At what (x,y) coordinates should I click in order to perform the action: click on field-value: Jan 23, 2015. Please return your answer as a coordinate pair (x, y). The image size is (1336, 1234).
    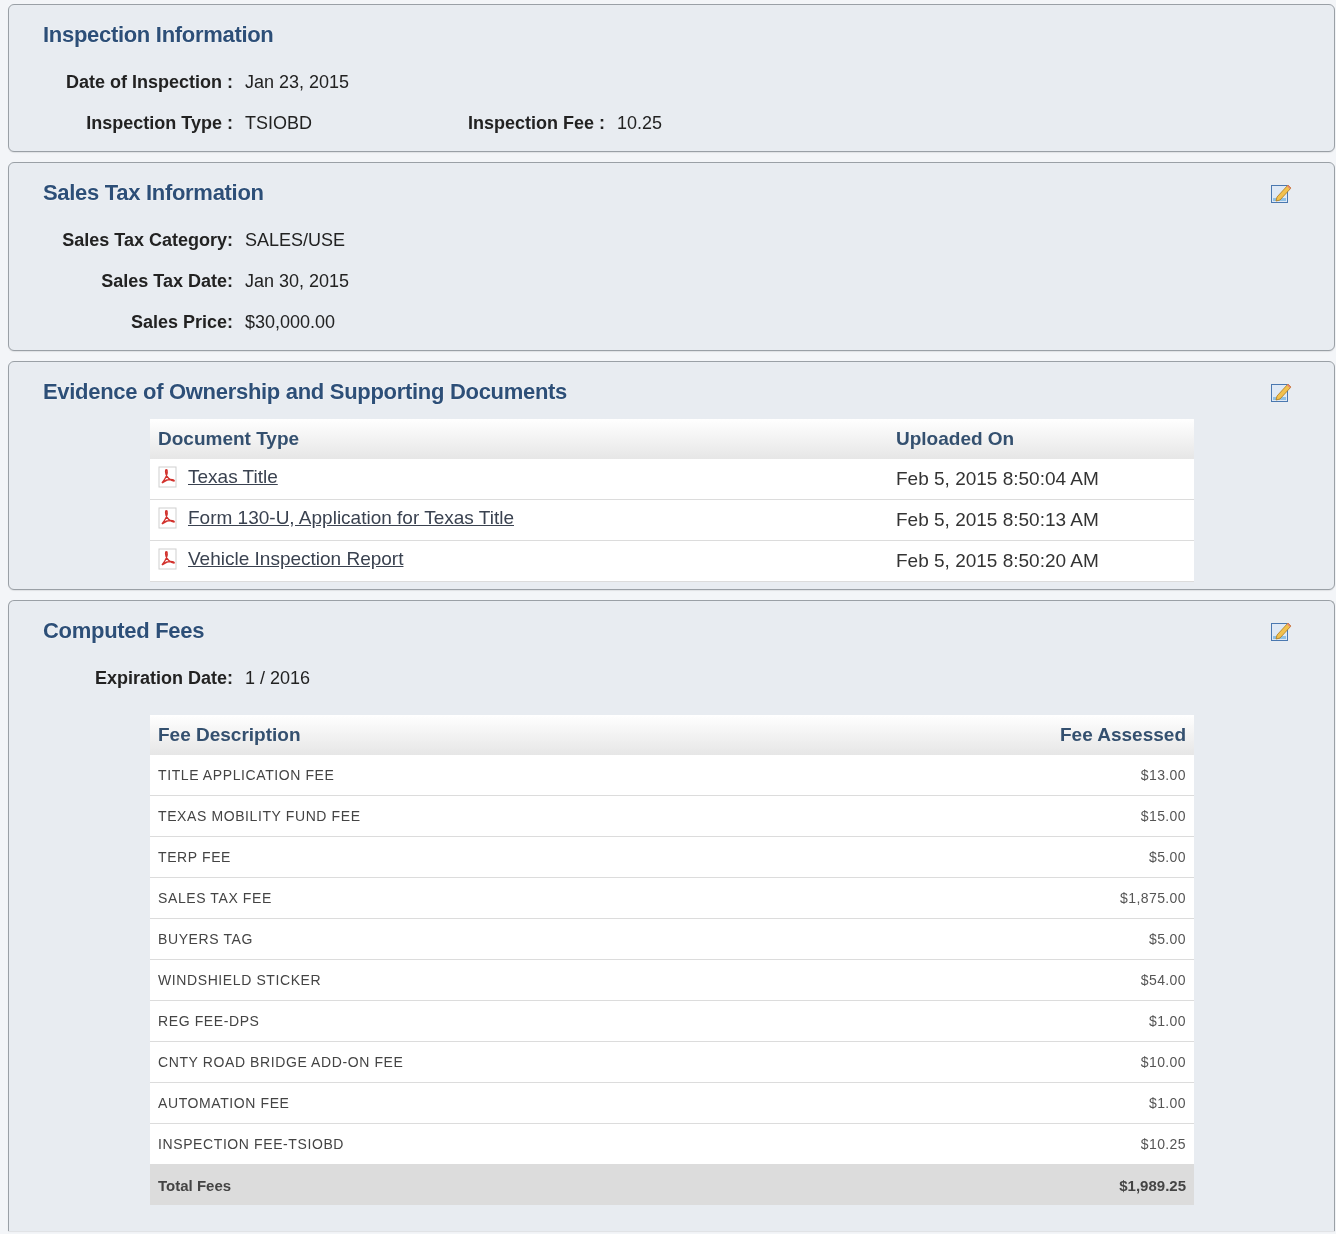
    Looking at the image, I should click on (297, 82).